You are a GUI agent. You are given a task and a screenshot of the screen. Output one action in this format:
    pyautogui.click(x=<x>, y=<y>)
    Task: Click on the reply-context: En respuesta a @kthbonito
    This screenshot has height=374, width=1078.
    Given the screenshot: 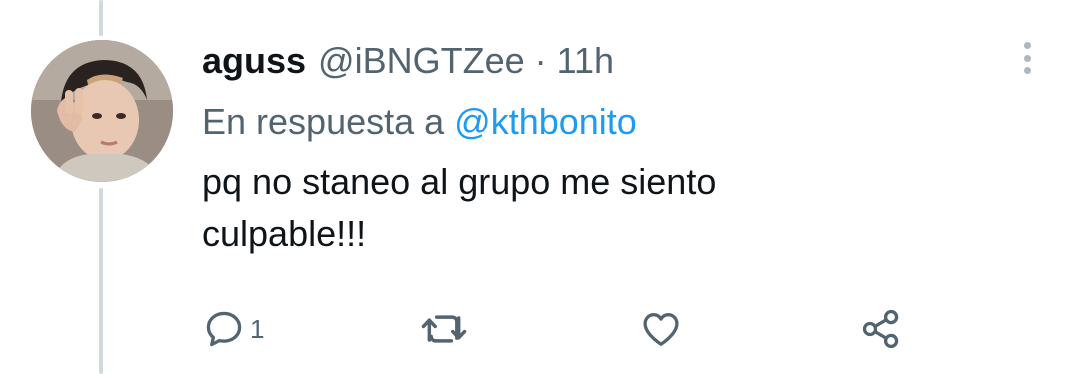 What is the action you would take?
    pyautogui.click(x=612, y=122)
    